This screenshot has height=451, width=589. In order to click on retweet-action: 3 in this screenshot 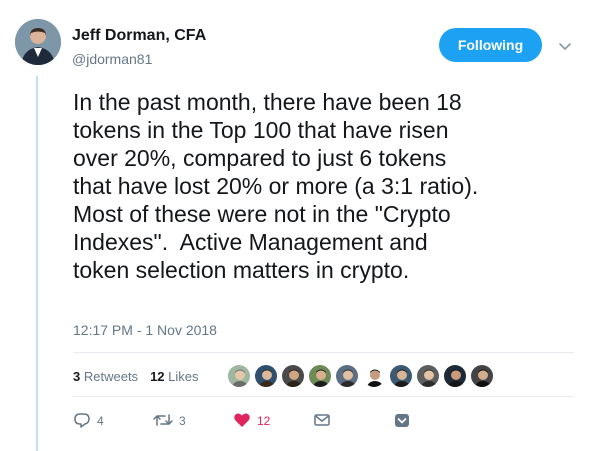, I will do `click(193, 421)`.